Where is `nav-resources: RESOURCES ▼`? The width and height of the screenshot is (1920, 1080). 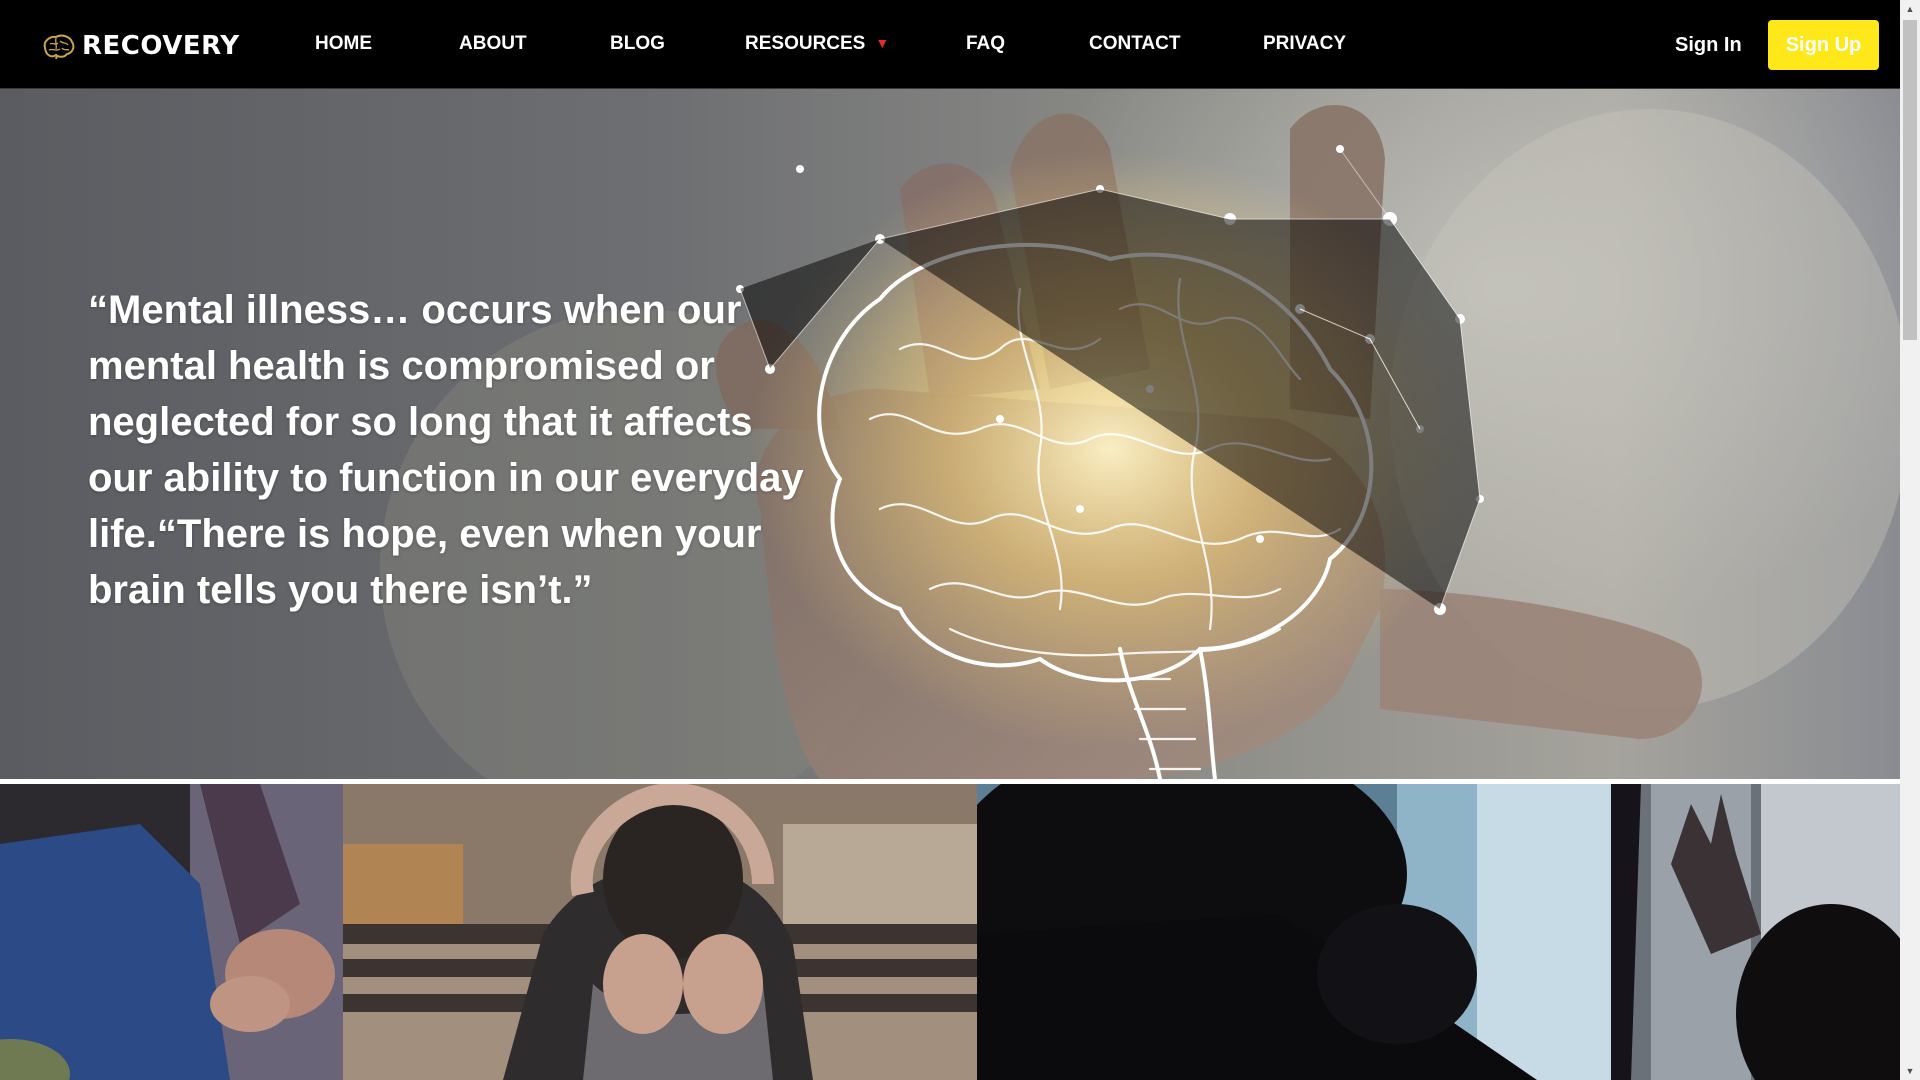 nav-resources: RESOURCES ▼ is located at coordinates (817, 44).